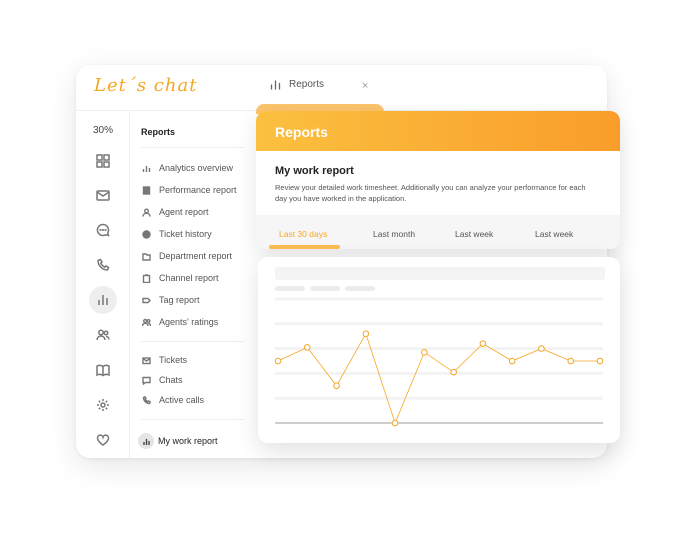 The image size is (692, 548). I want to click on ticket-icon, so click(146, 234).